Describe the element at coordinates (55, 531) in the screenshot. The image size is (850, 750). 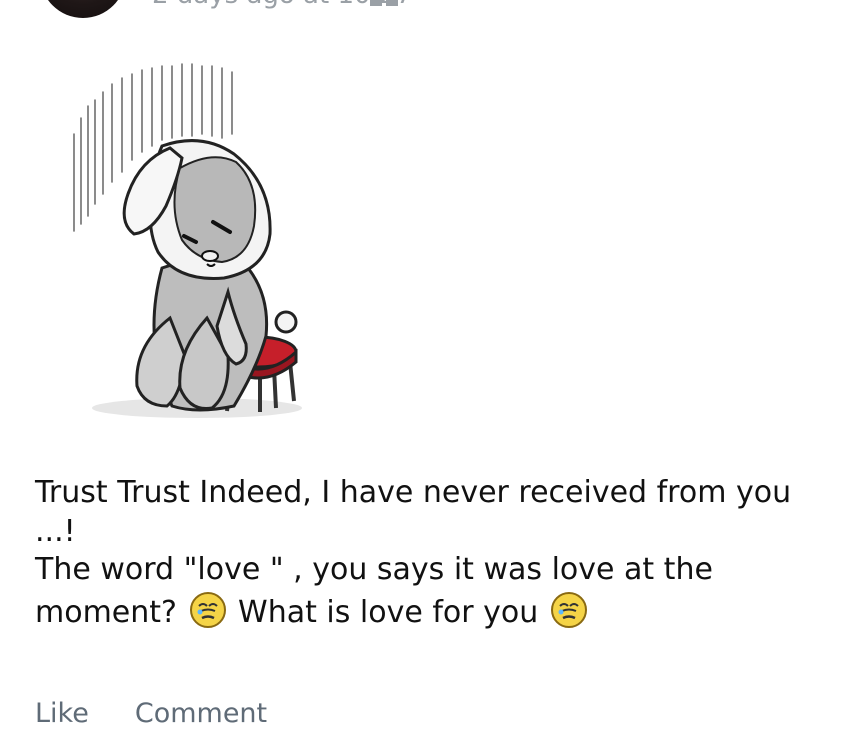
I see `post-text-line-2: ...!` at that location.